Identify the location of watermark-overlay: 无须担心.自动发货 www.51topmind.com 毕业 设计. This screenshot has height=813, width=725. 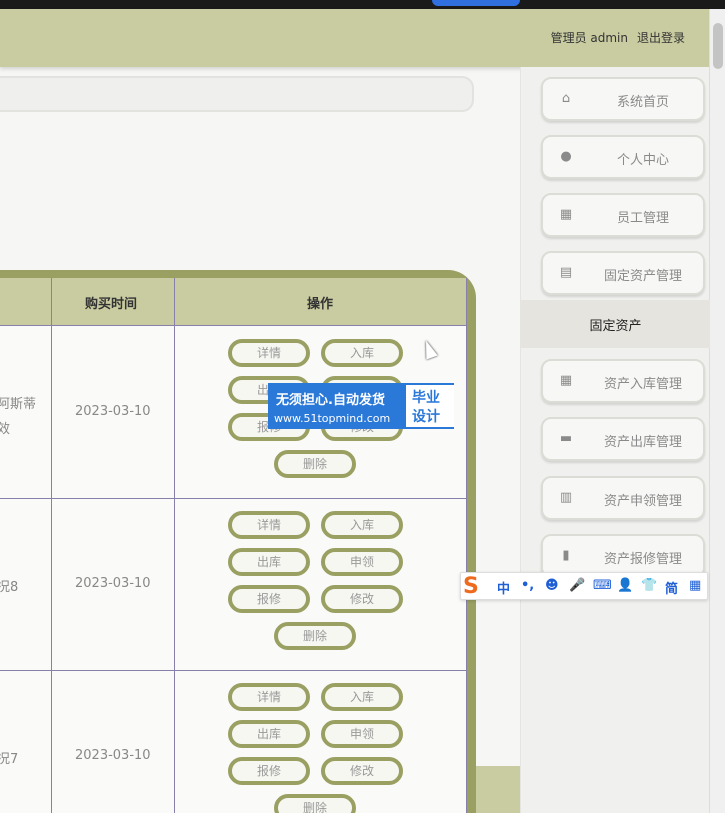
(361, 406).